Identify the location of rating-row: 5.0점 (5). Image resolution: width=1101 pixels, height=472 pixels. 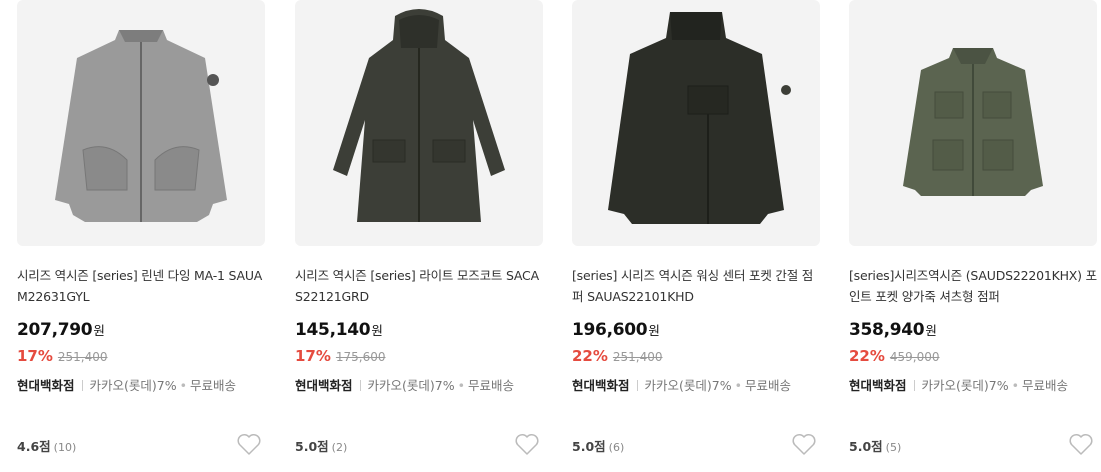
(875, 445).